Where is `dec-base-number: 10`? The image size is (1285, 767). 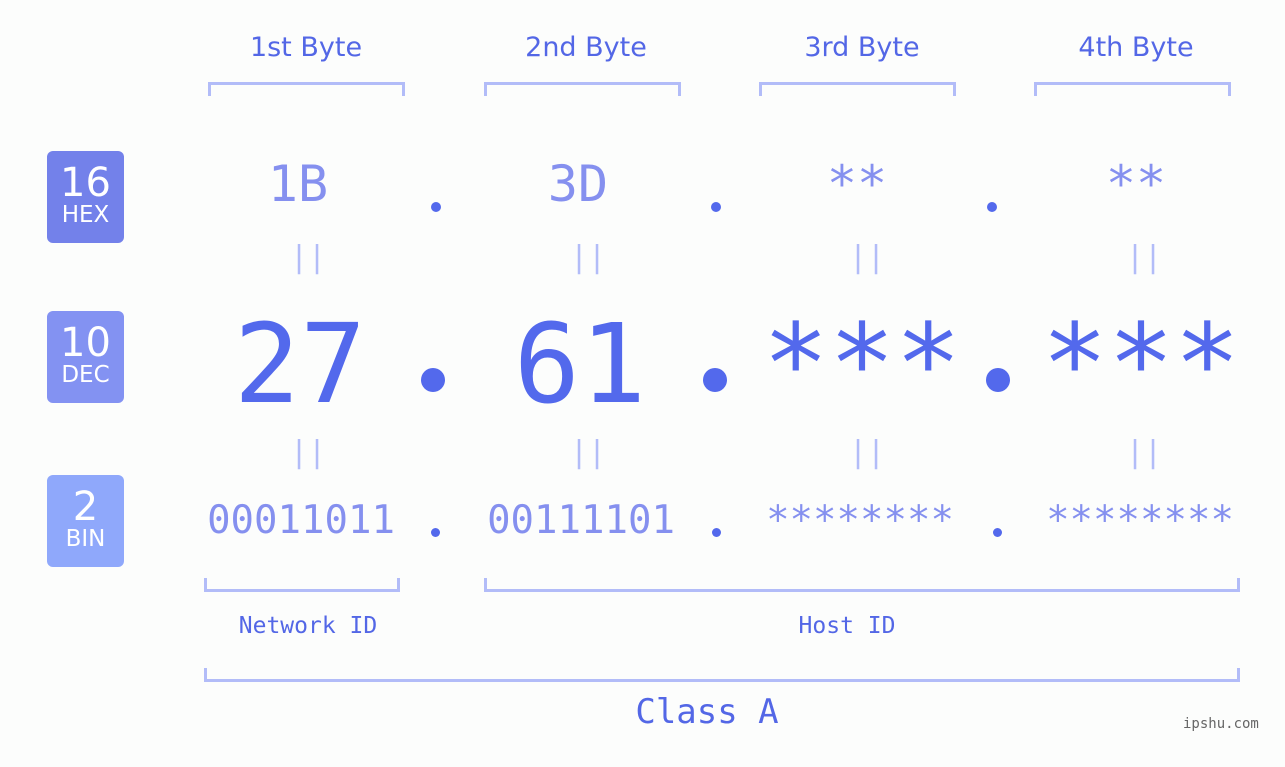
dec-base-number: 10 is located at coordinates (85, 343).